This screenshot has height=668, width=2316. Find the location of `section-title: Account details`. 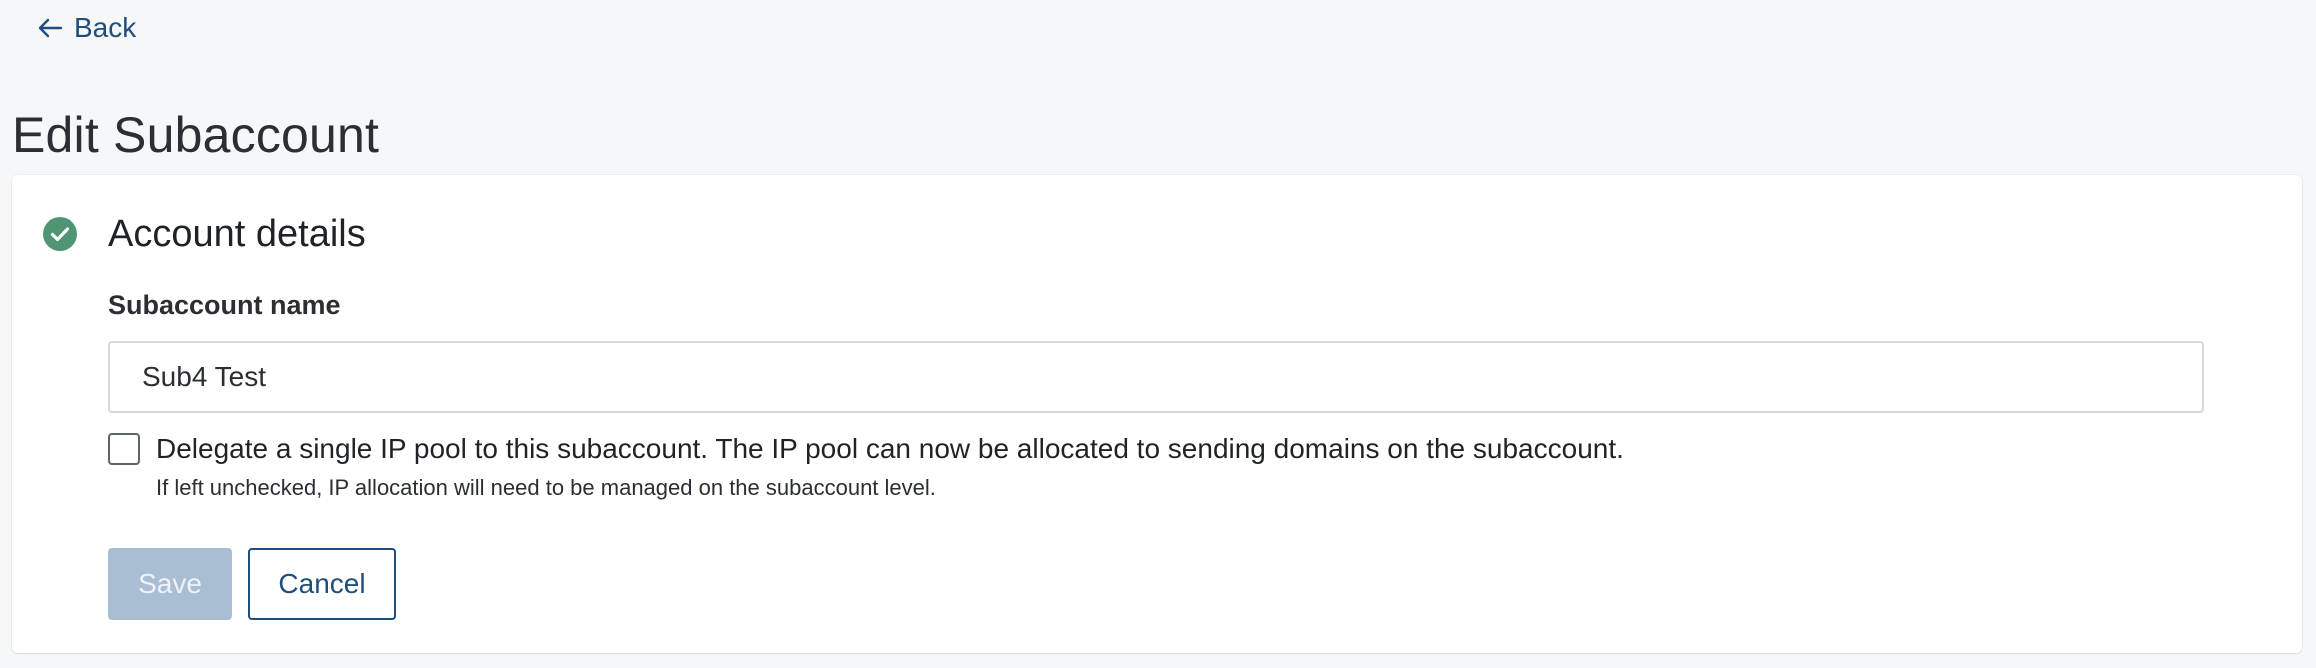

section-title: Account details is located at coordinates (237, 234).